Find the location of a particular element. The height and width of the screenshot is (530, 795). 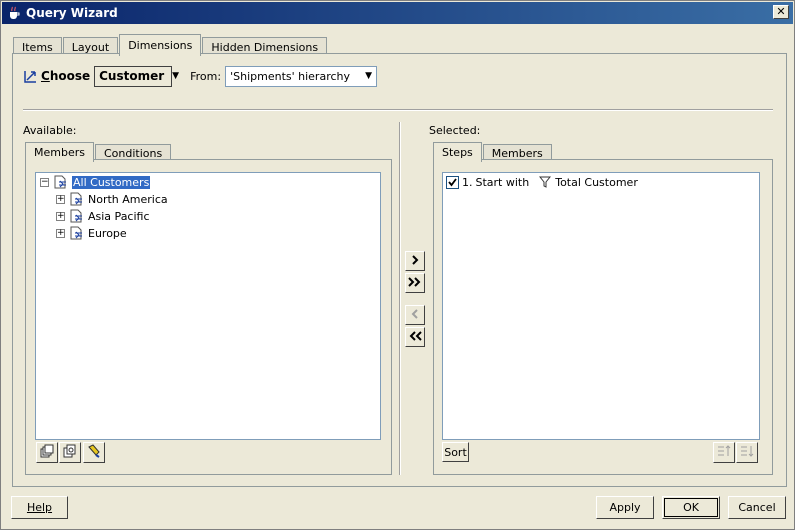

tab-members: Members is located at coordinates (59, 152).